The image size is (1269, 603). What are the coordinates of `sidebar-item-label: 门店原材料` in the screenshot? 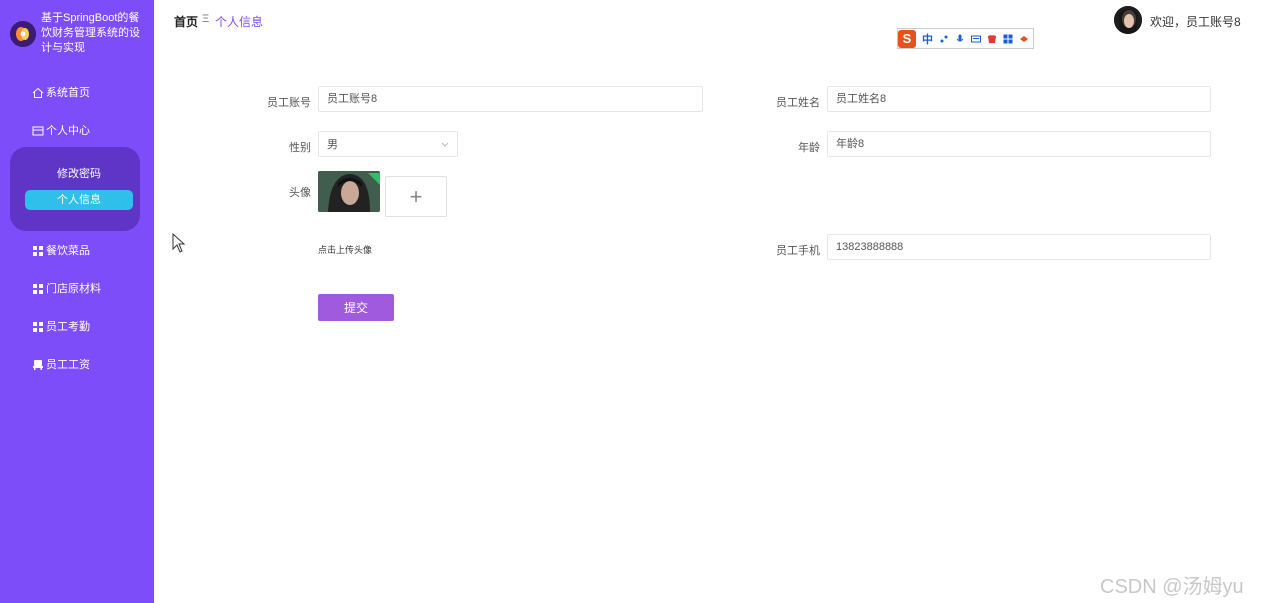 It's located at (73, 289).